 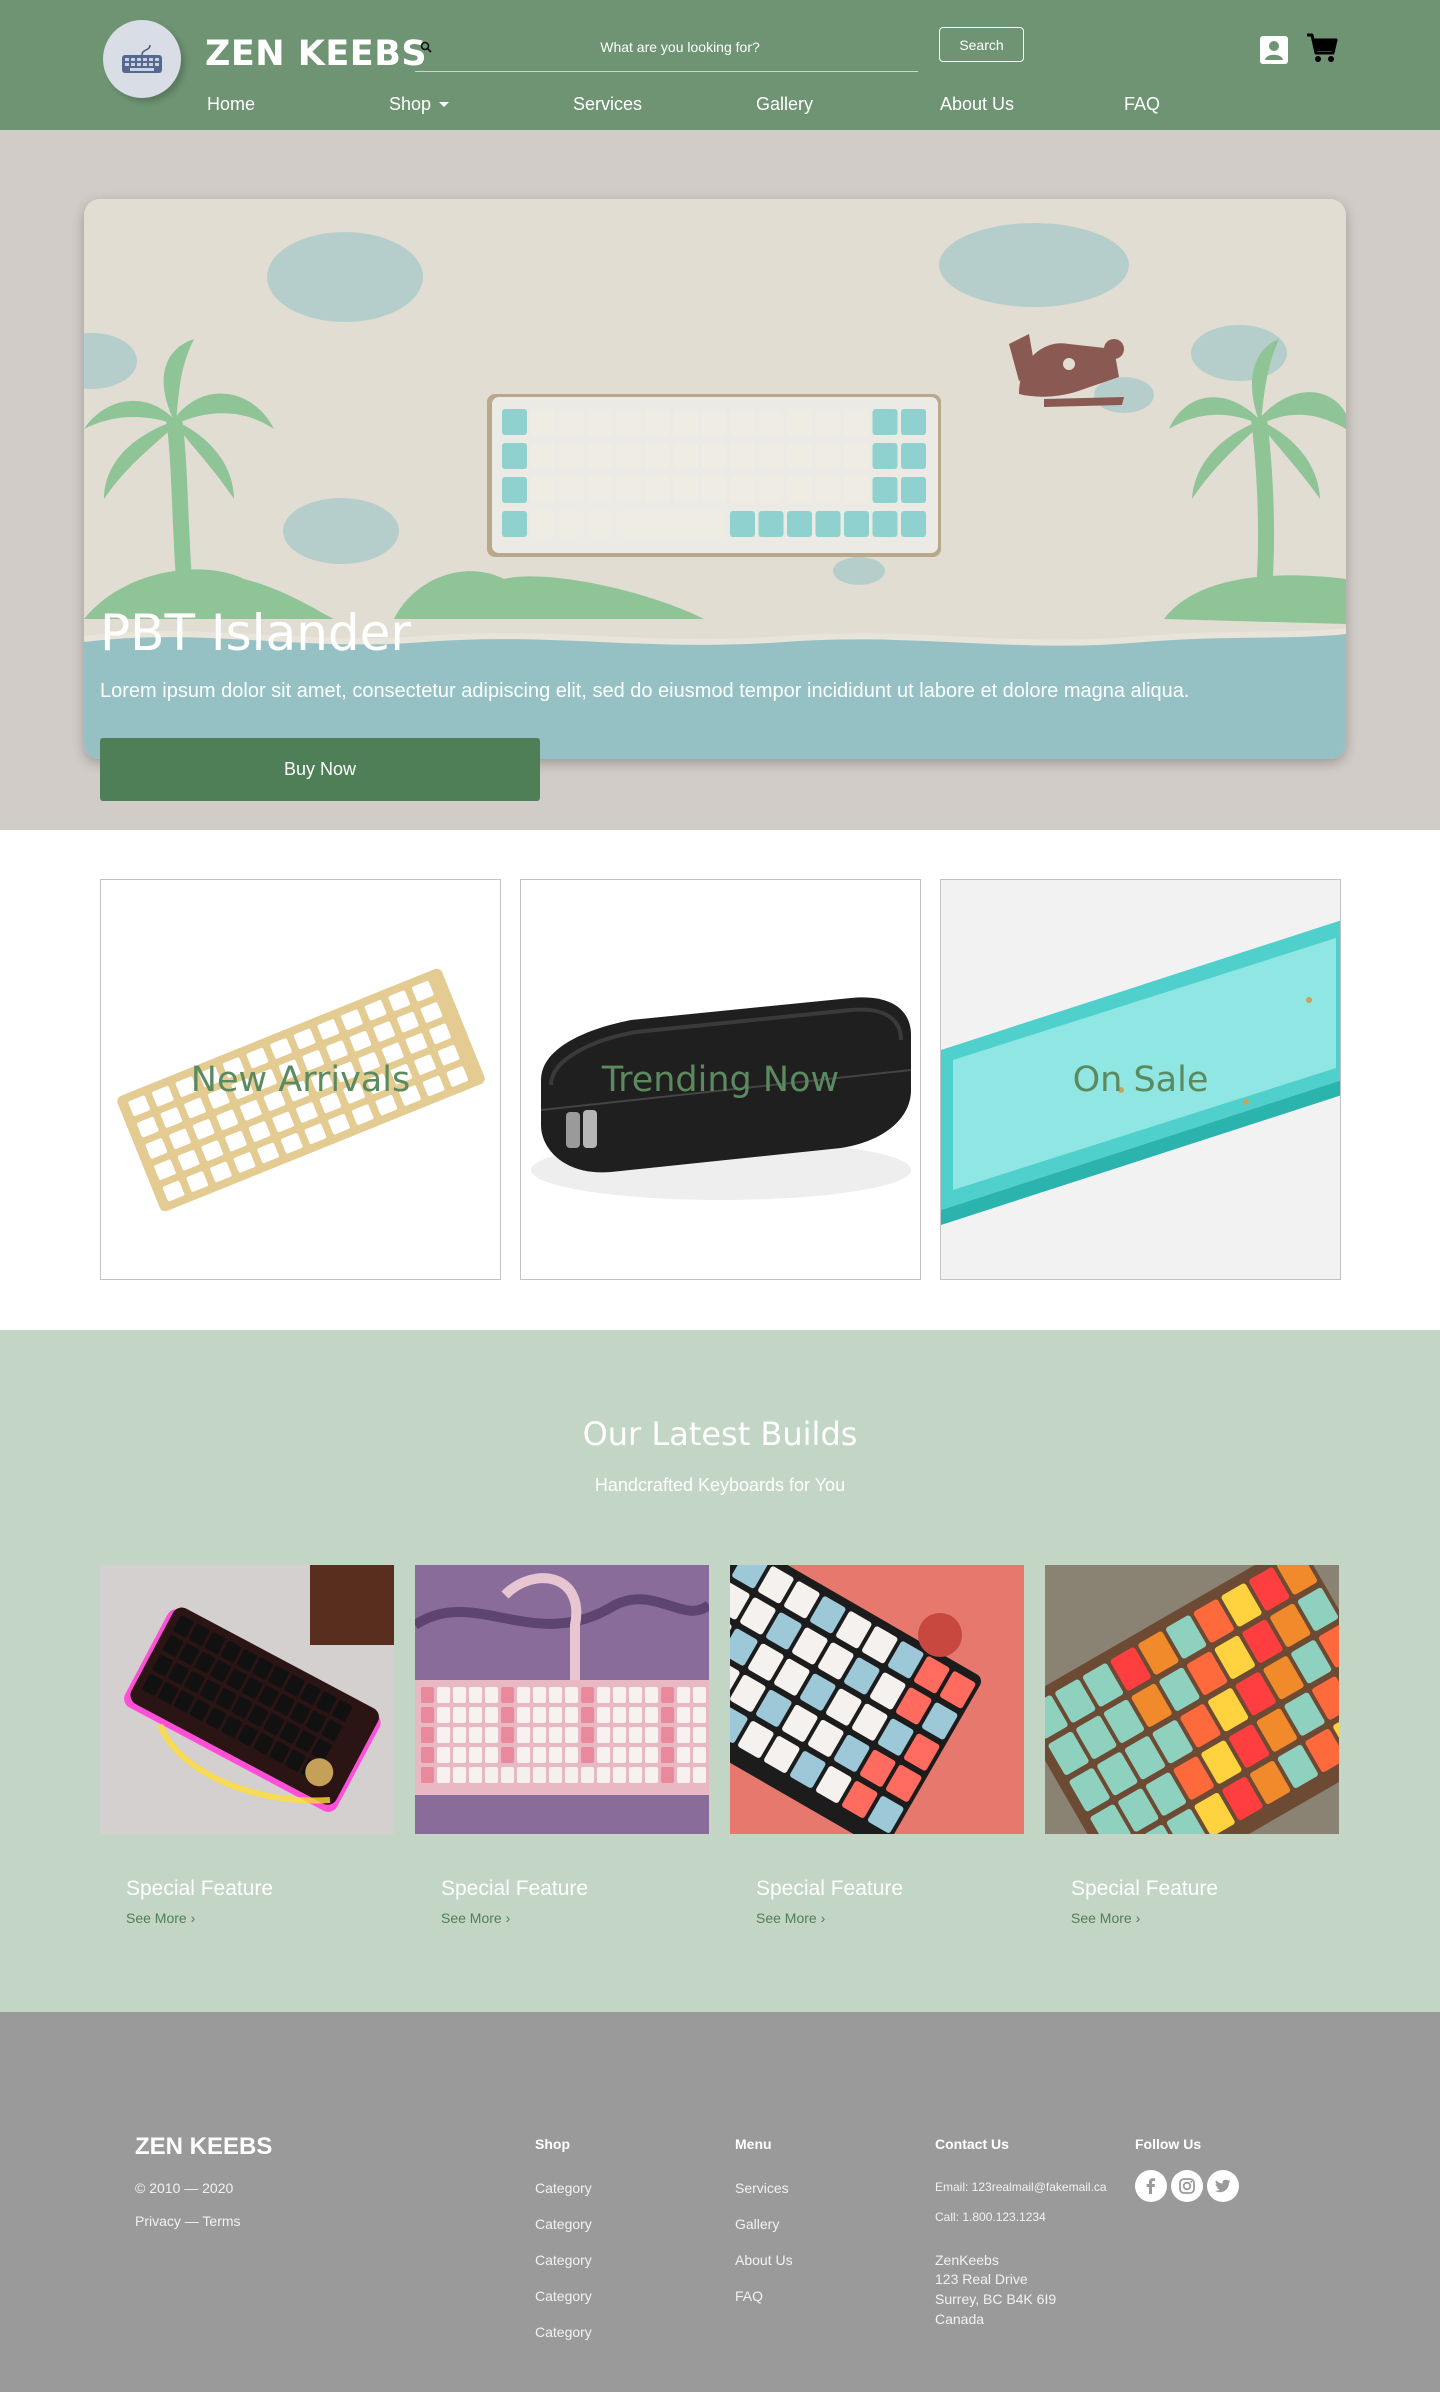 What do you see at coordinates (757, 2224) in the screenshot?
I see `footer-menu-link-gallery: Gallery` at bounding box center [757, 2224].